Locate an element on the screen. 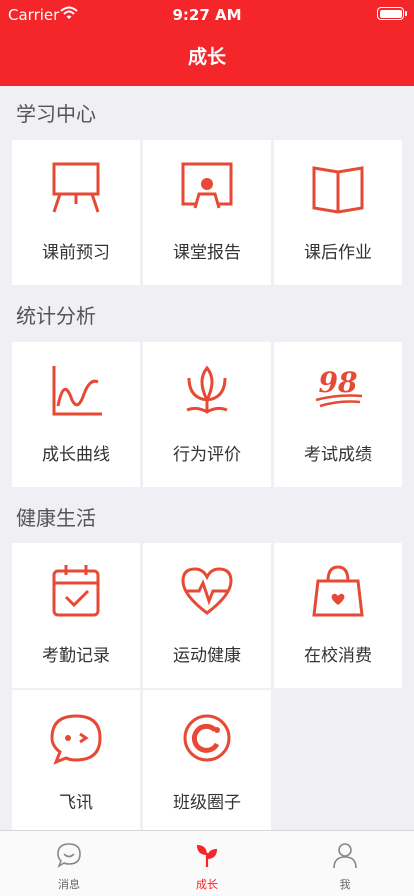  lotus-icon is located at coordinates (207, 389).